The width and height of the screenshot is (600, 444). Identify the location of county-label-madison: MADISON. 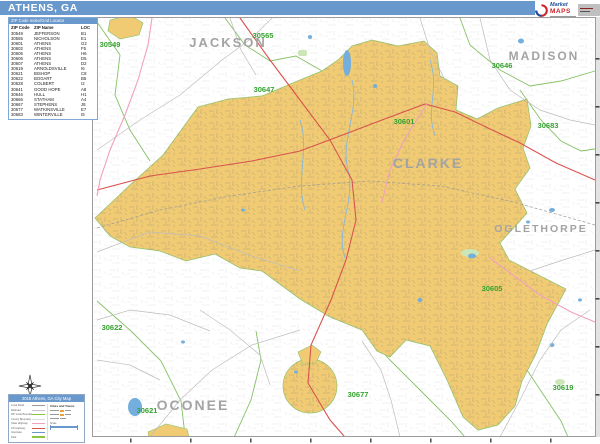
(544, 56).